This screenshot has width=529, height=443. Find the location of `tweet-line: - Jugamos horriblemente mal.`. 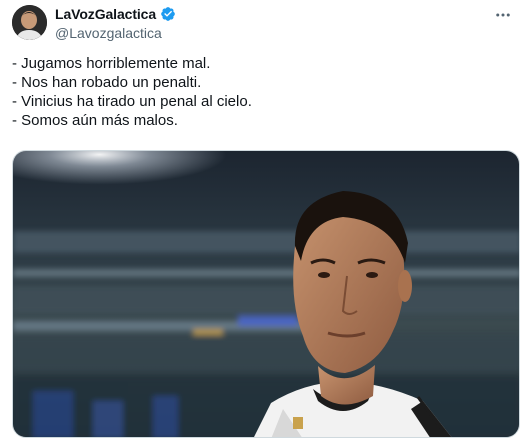

tweet-line: - Jugamos horriblemente mal. is located at coordinates (111, 63).